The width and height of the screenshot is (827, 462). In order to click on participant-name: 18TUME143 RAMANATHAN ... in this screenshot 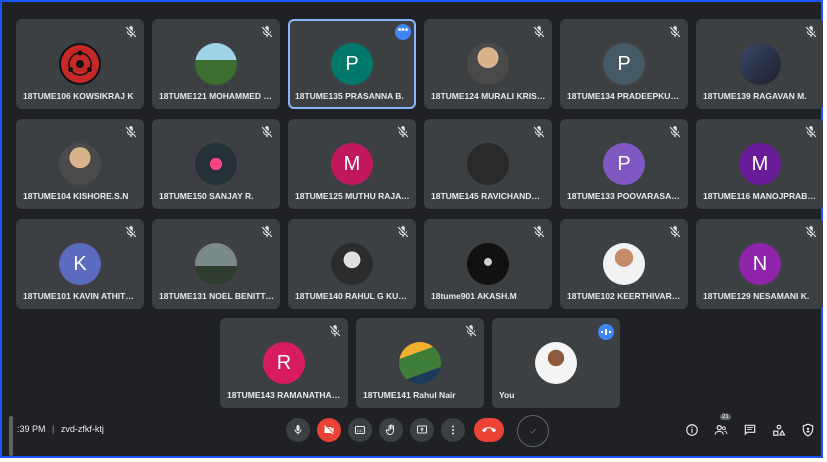, I will do `click(284, 395)`.